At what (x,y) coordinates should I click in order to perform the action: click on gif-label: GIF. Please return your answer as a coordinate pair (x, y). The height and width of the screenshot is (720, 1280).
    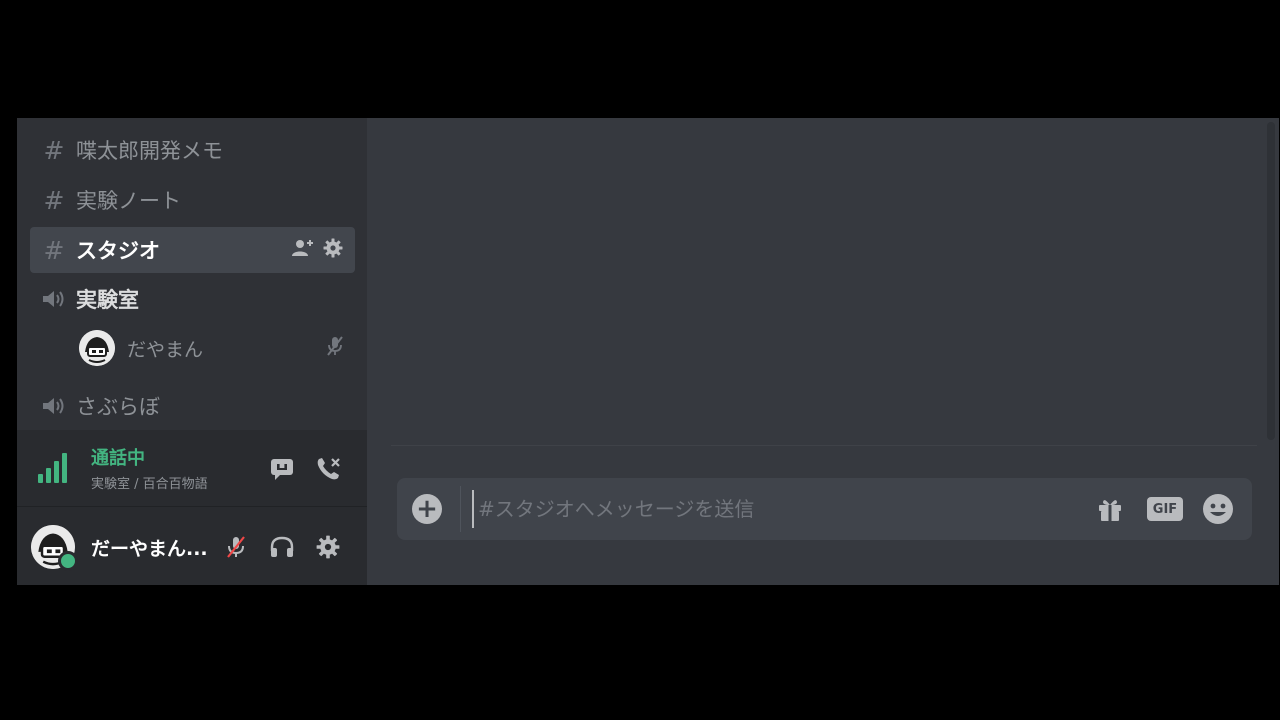
    Looking at the image, I should click on (1165, 509).